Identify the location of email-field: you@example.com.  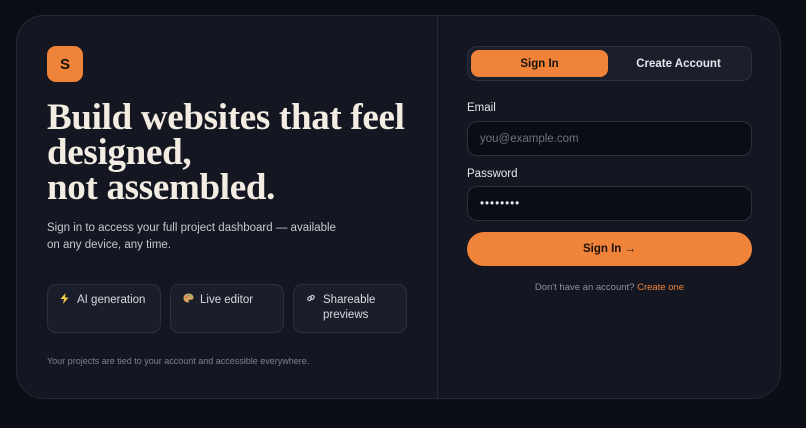
(609, 138).